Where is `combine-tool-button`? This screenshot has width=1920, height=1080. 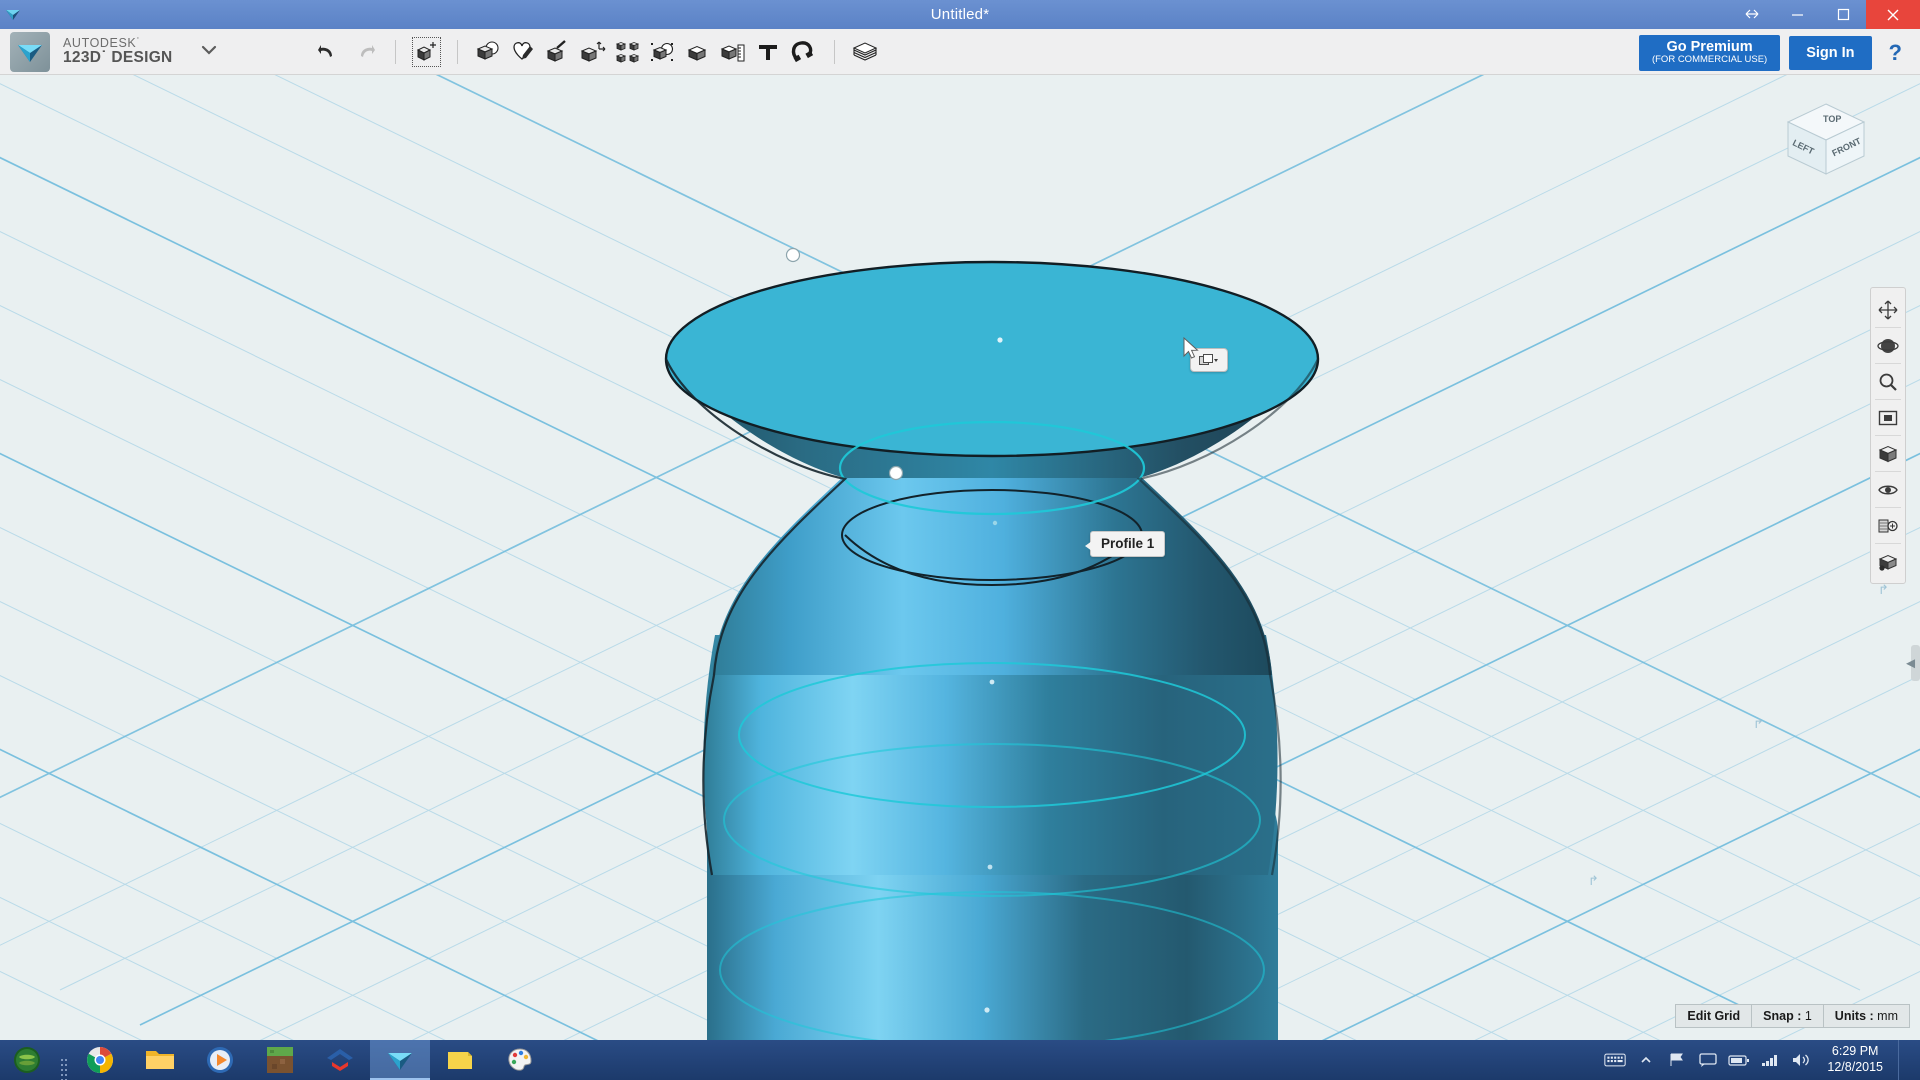
combine-tool-button is located at coordinates (698, 52).